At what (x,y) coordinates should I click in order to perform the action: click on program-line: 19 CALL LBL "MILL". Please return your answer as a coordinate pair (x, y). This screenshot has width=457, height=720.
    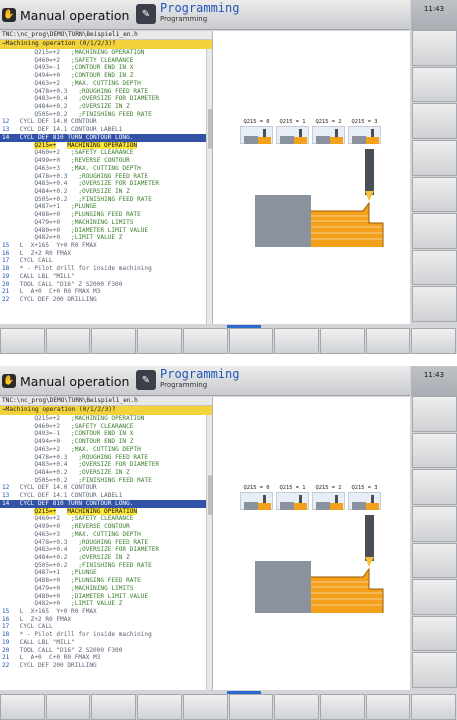
    Looking at the image, I should click on (106, 277).